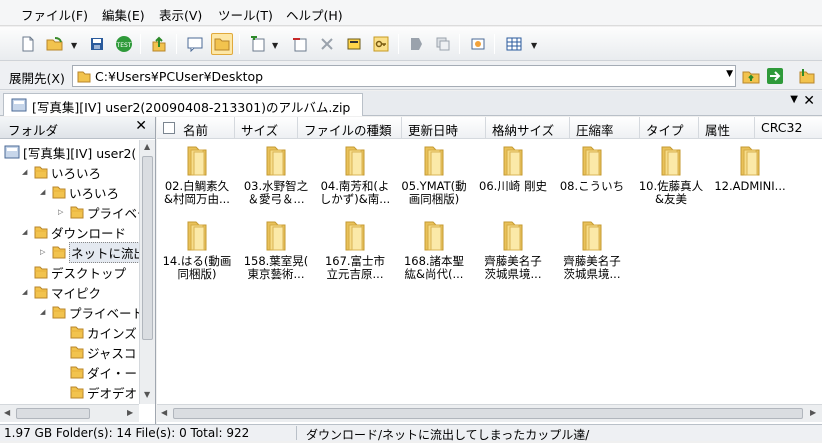 This screenshot has width=822, height=443. Describe the element at coordinates (97, 352) in the screenshot. I see `tree-node: ジャスコ` at that location.